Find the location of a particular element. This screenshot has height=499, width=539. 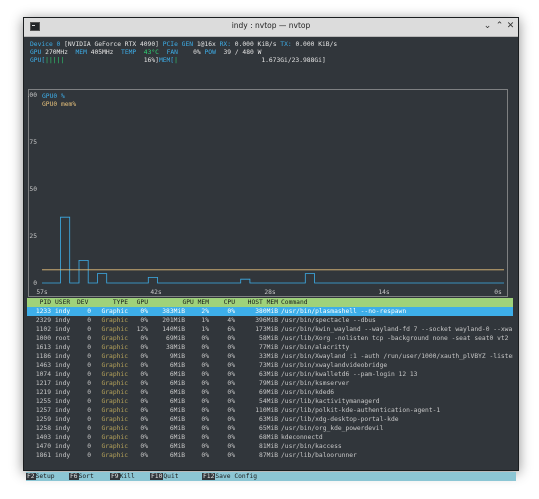

footer-setup-key: F2Setup is located at coordinates (40, 476).